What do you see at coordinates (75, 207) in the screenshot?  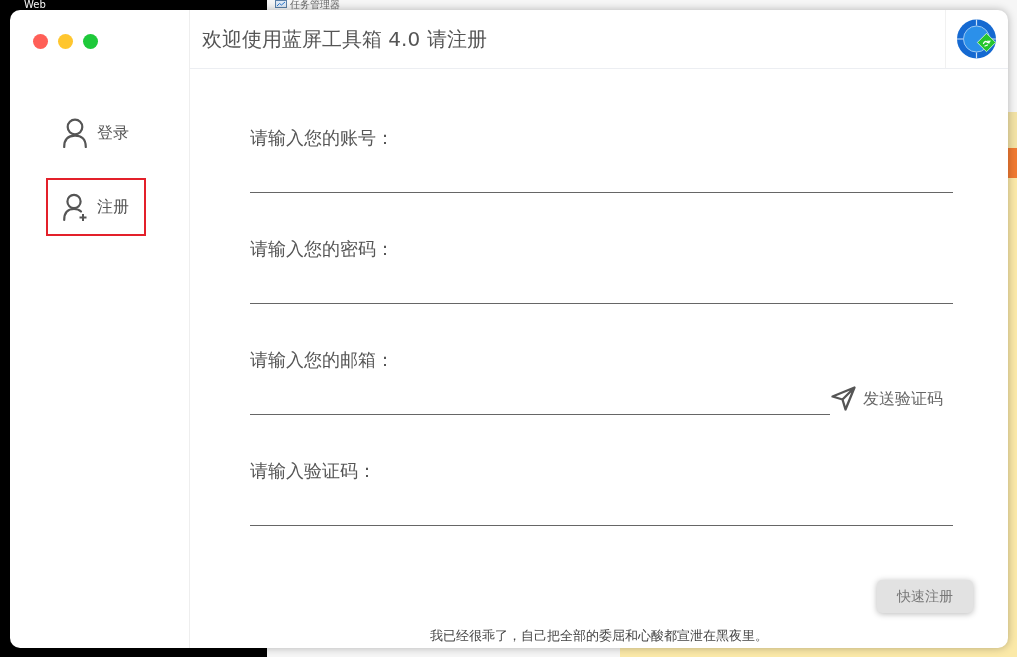 I see `user-plus-icon` at bounding box center [75, 207].